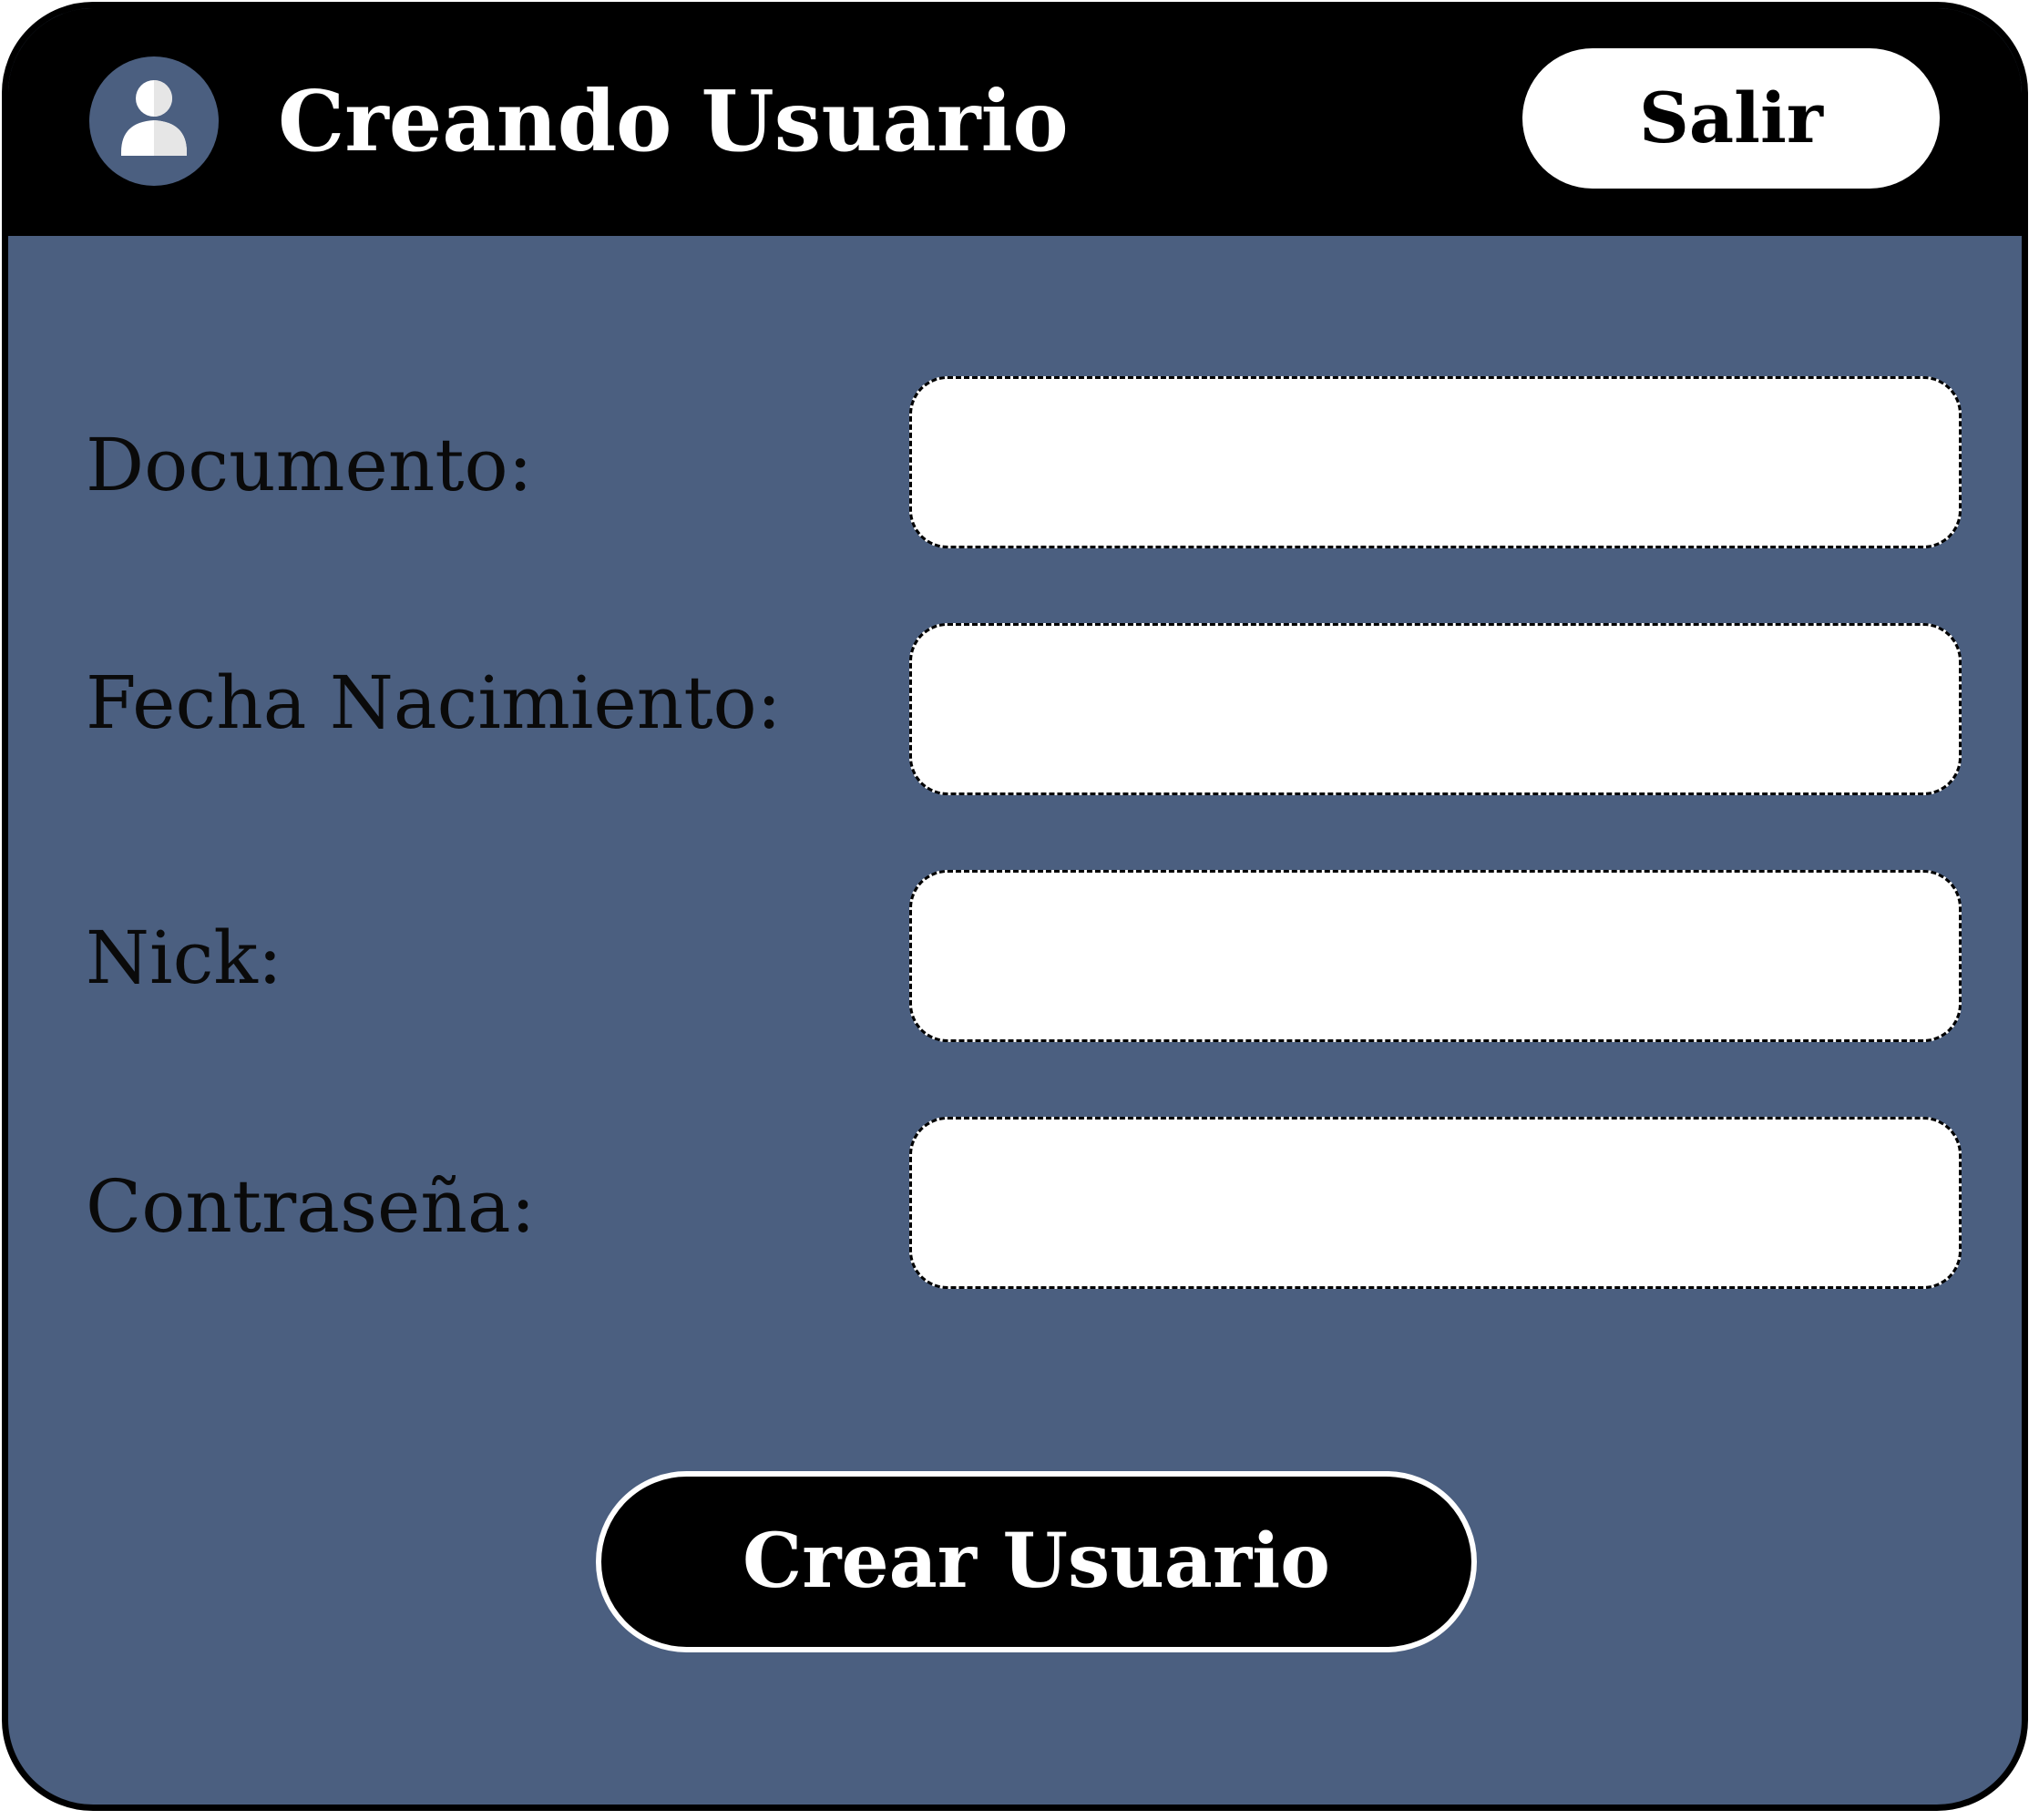 This screenshot has width=2039, height=1820. I want to click on birth-date-label: Fecha Nacimiento:, so click(434, 703).